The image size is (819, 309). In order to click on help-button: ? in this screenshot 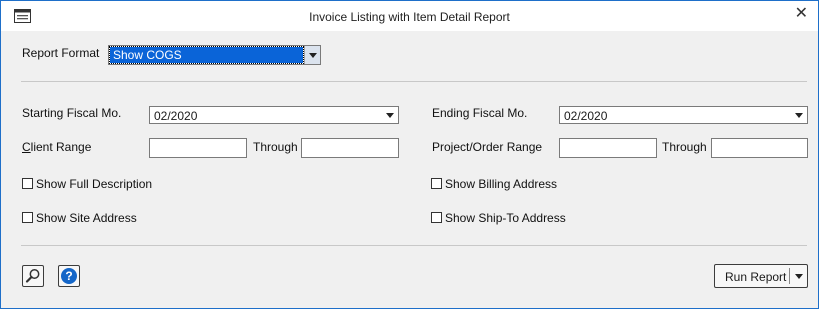, I will do `click(69, 276)`.